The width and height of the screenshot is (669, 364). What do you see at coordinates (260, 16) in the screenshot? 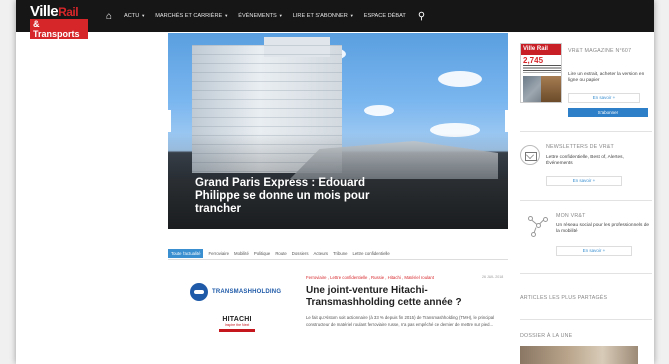
I see `nav-item-evenements: ÉVÉNEMENTS ▼` at bounding box center [260, 16].